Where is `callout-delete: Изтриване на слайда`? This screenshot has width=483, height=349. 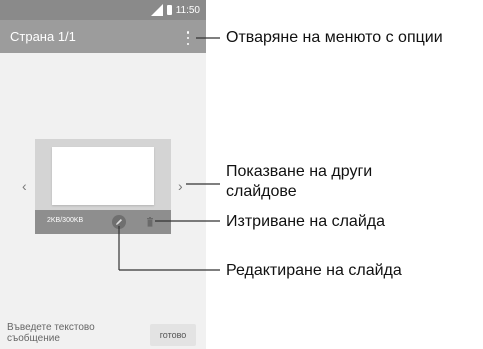
callout-delete: Изтриване на слайда is located at coordinates (305, 221).